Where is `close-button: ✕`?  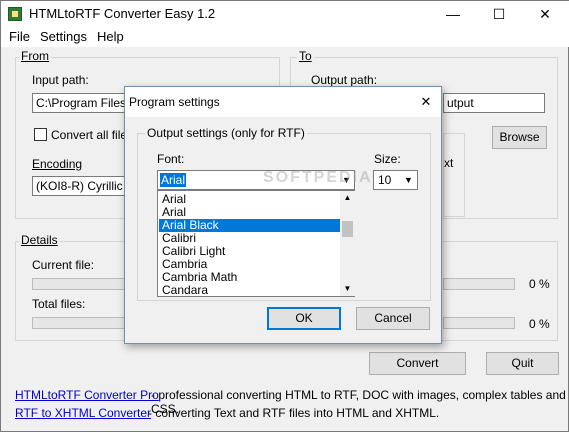 close-button: ✕ is located at coordinates (545, 14).